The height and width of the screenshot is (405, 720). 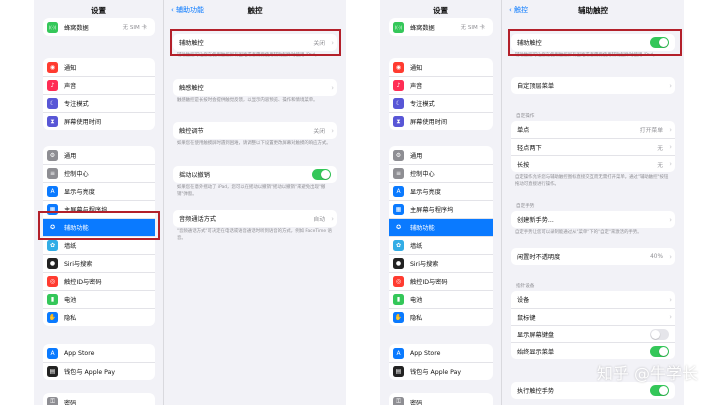 I want to click on sidebar-group: ⚿ 密码, so click(x=441, y=399).